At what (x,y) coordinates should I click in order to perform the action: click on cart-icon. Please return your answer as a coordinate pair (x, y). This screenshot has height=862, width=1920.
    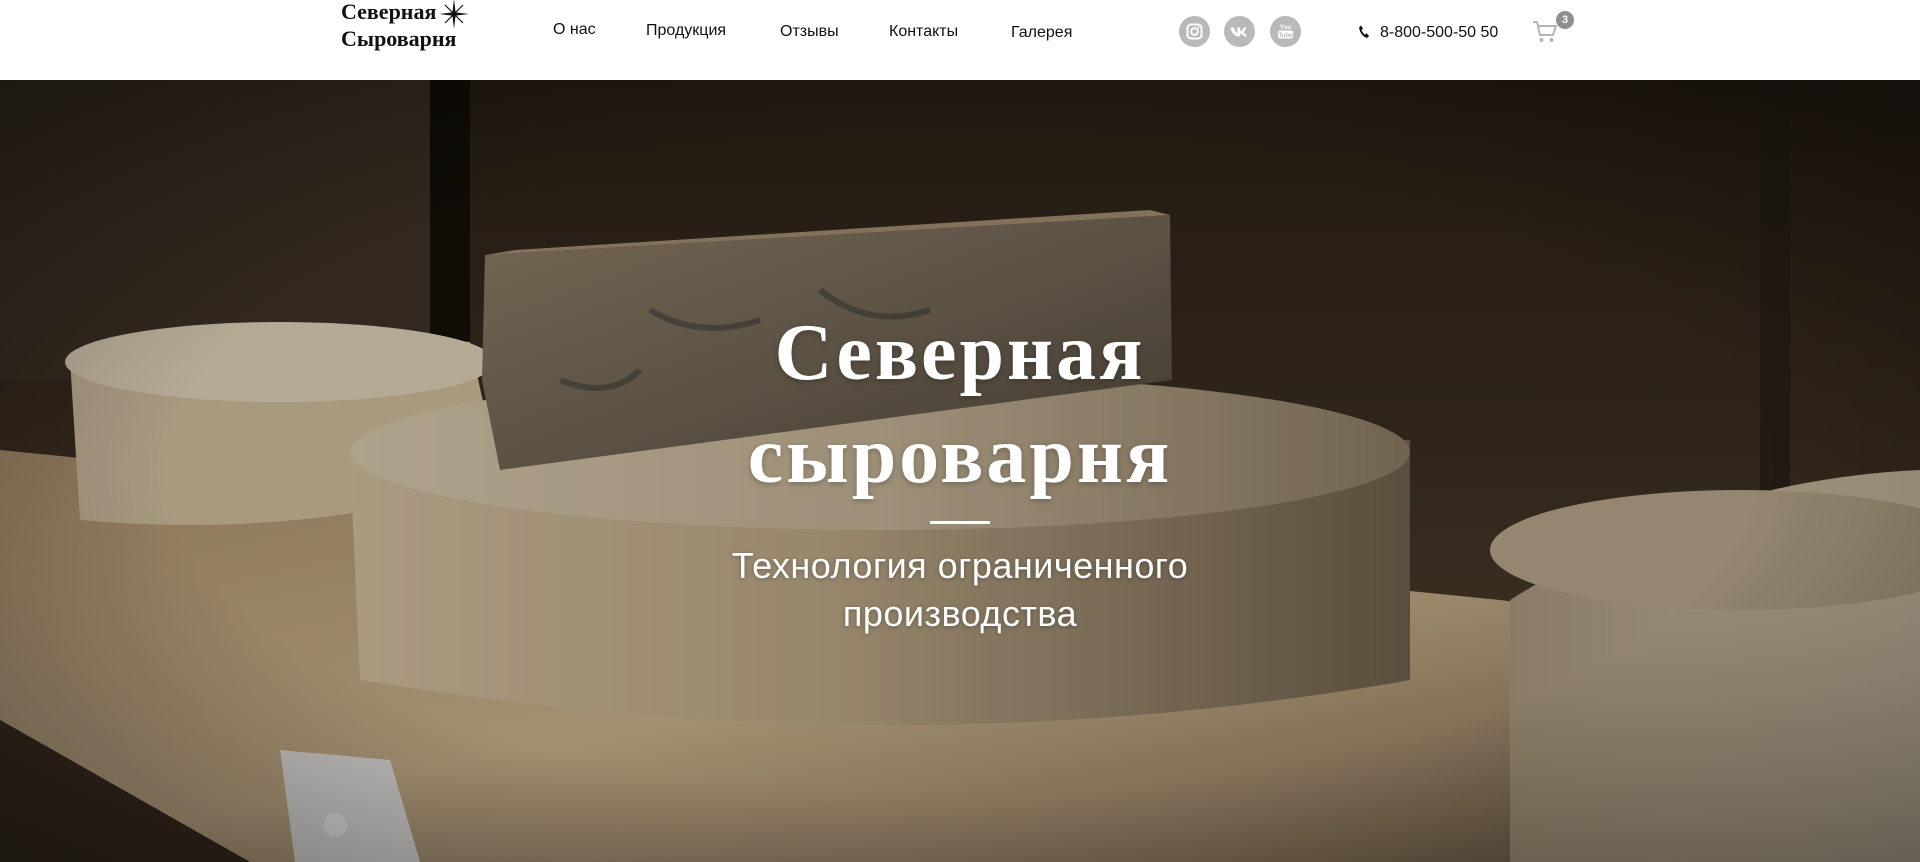
    Looking at the image, I should click on (1545, 31).